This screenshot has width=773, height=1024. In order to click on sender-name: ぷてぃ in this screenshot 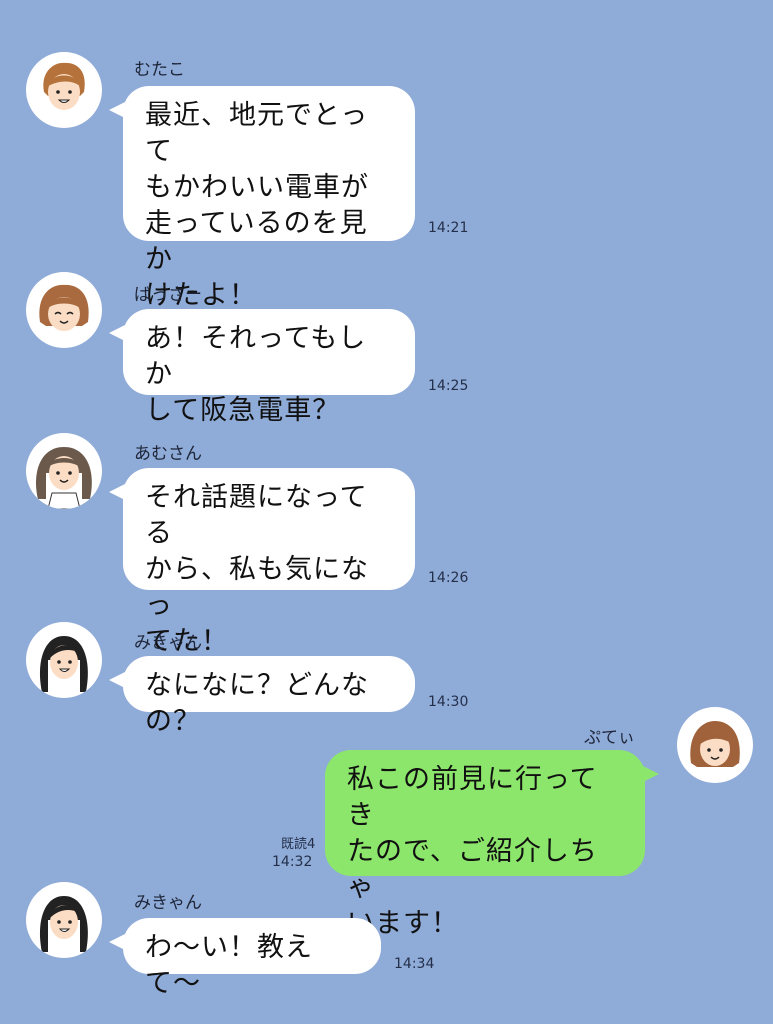, I will do `click(609, 738)`.